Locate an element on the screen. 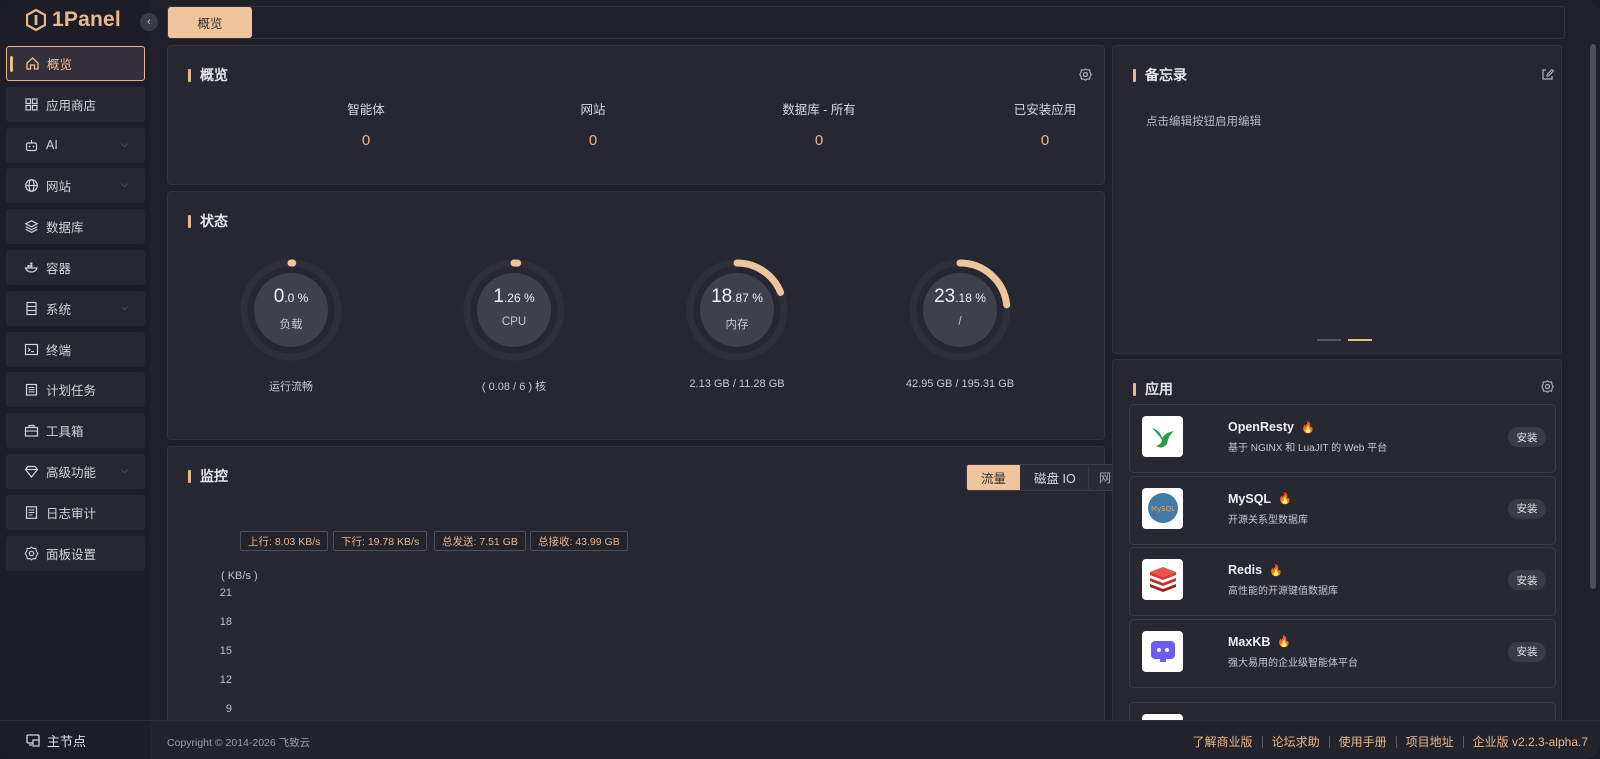 Image resolution: width=1600 pixels, height=759 pixels. status-gauge: 18.87 % 内存 is located at coordinates (737, 310).